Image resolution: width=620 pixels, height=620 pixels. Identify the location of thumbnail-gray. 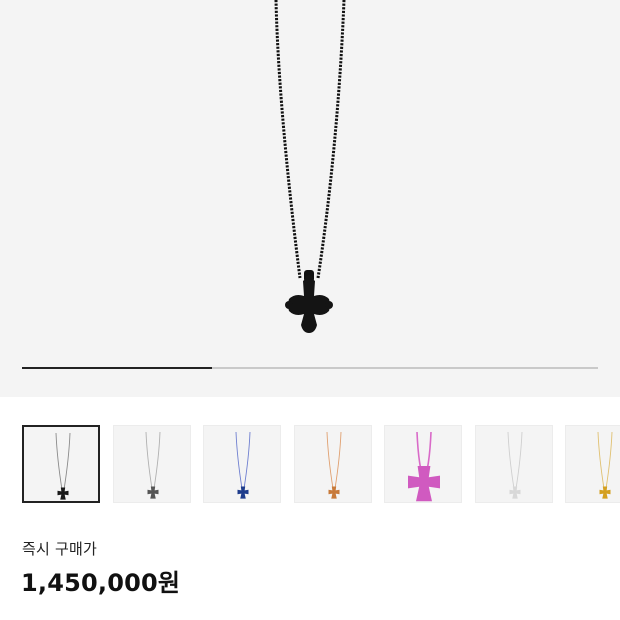
(151, 464).